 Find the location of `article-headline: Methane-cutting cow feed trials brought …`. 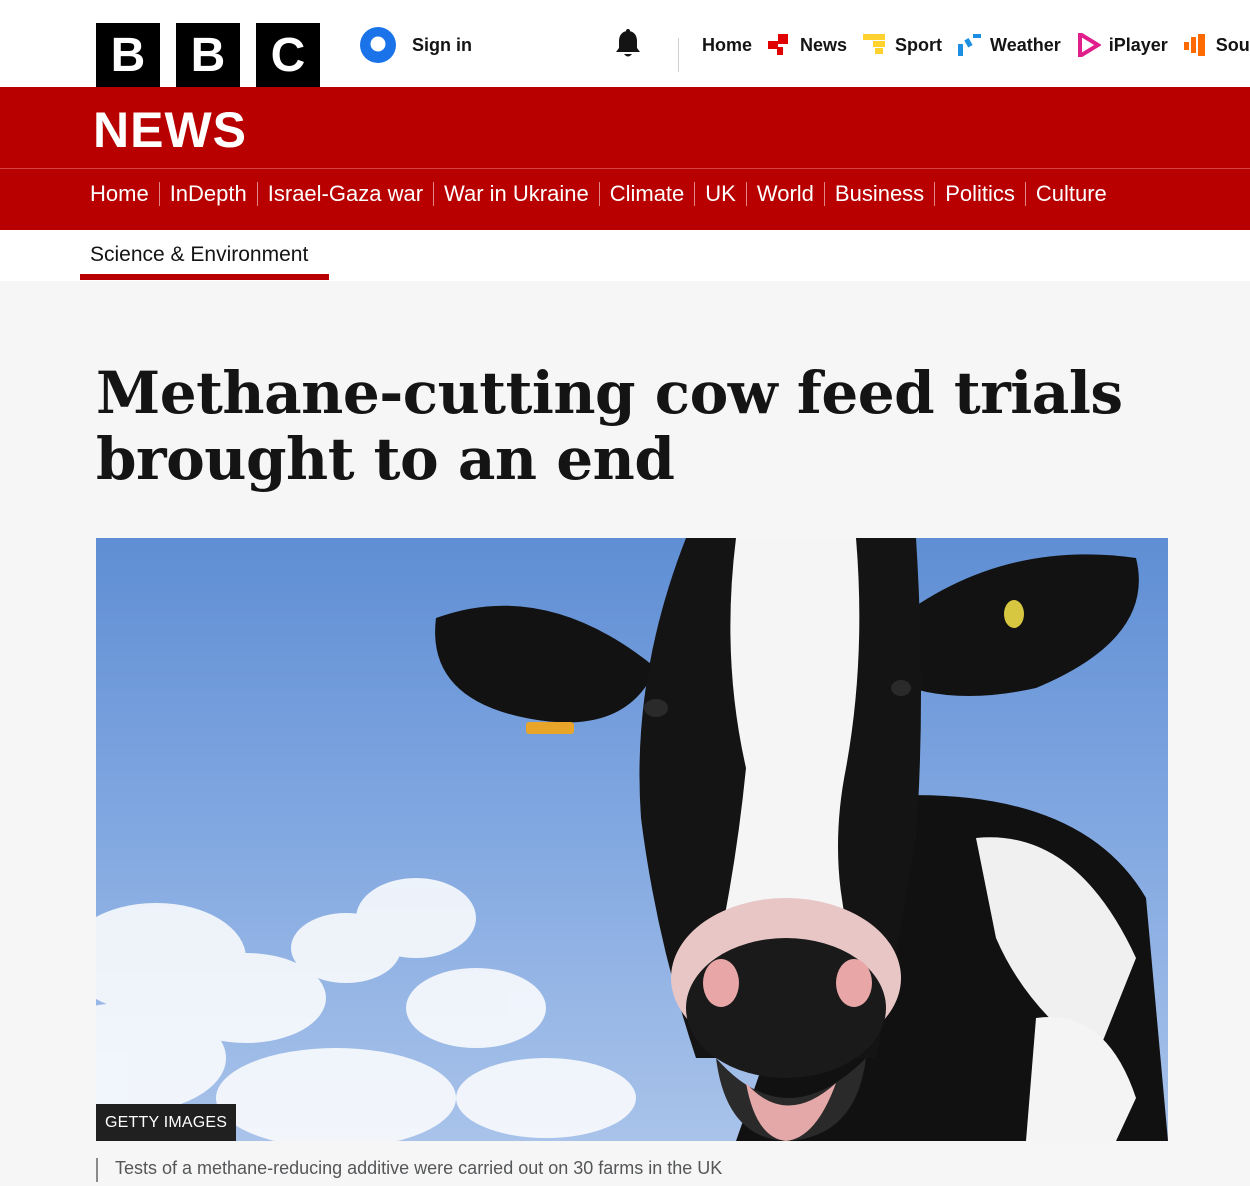

article-headline: Methane-cutting cow feed trials brought … is located at coordinates (609, 426).